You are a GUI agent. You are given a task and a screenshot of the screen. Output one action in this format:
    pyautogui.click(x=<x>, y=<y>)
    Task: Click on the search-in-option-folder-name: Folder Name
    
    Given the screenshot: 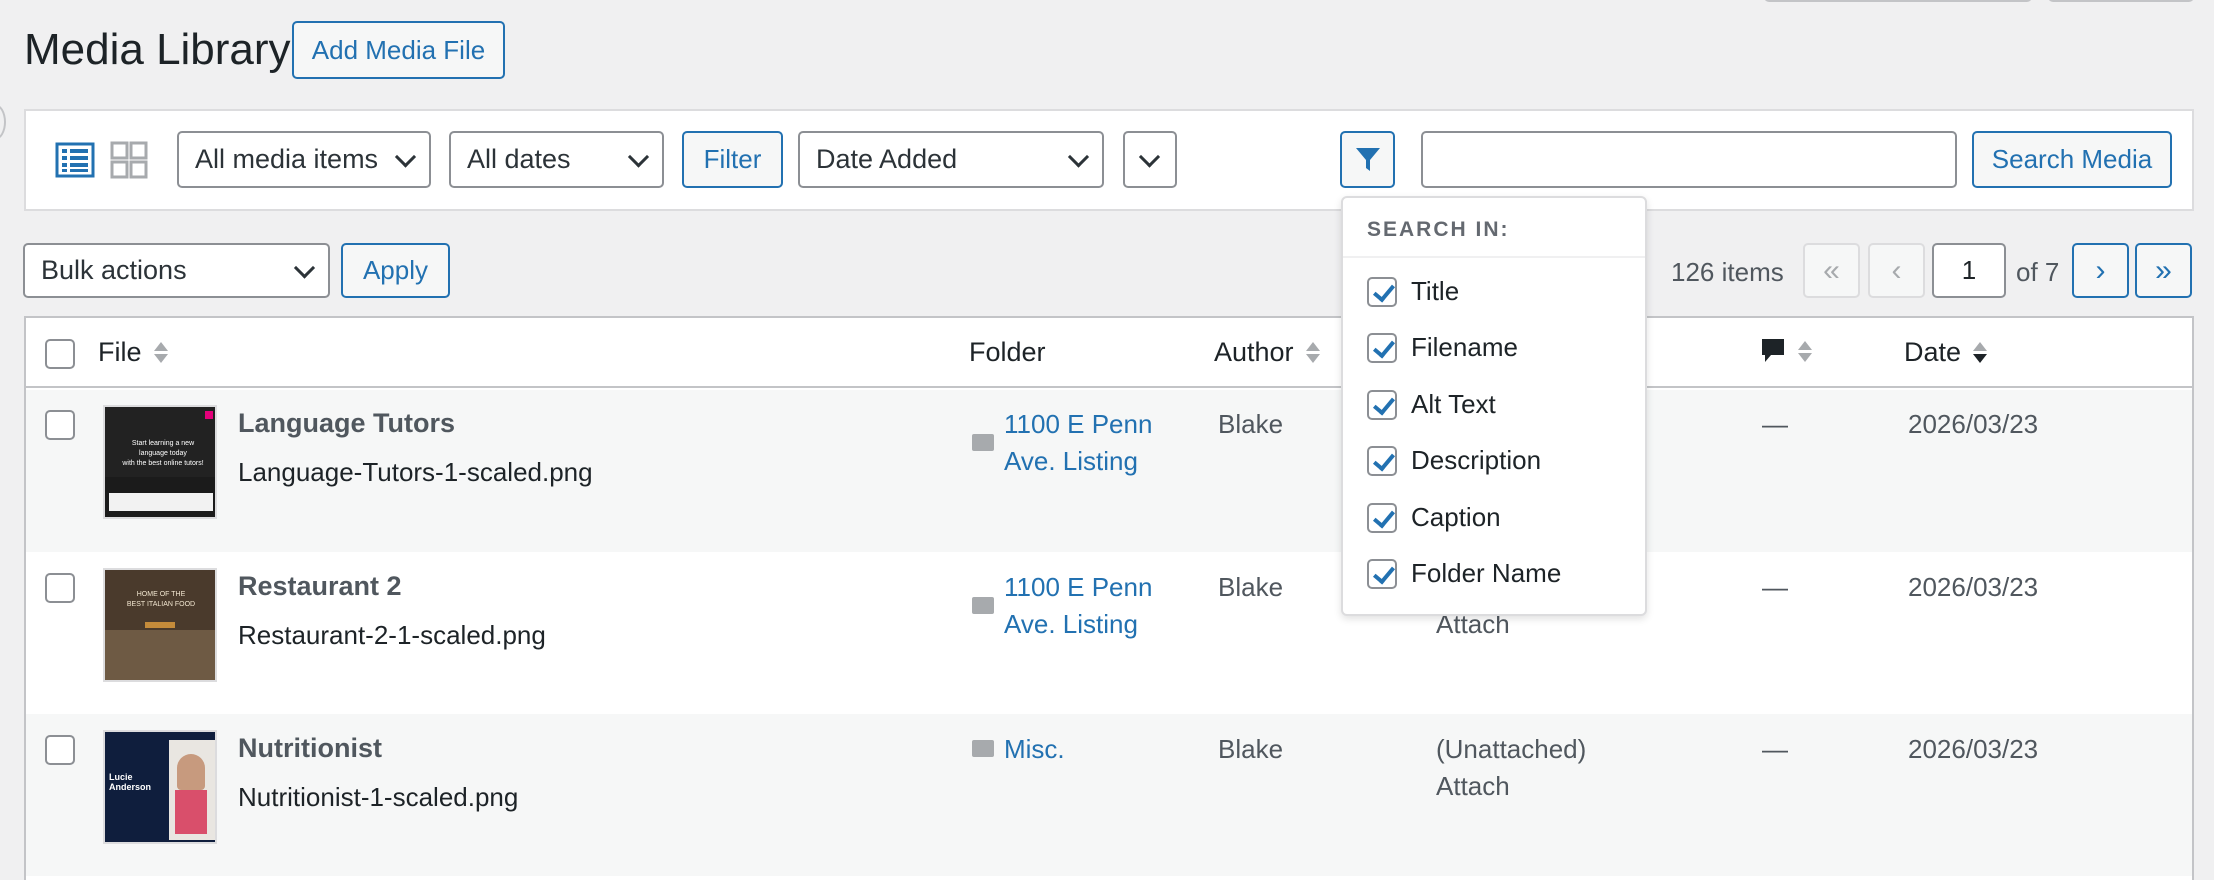 What is the action you would take?
    pyautogui.click(x=1464, y=573)
    